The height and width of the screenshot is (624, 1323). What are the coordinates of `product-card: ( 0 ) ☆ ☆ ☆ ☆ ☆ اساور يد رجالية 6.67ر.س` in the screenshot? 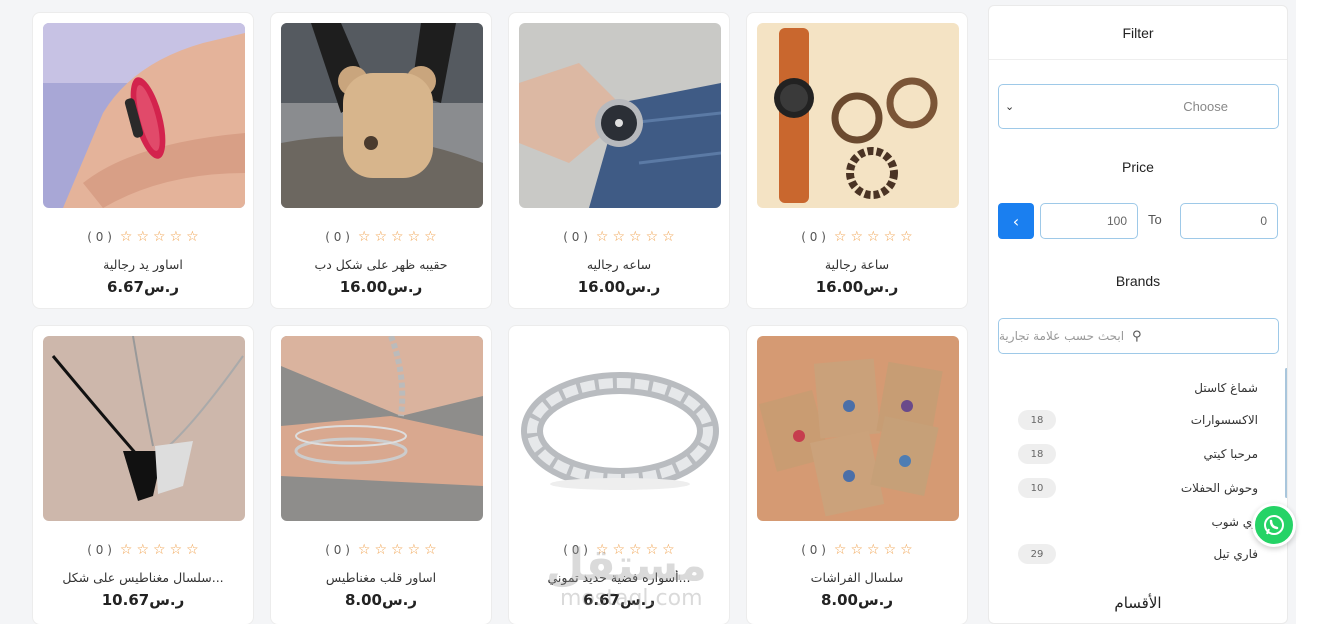 It's located at (143, 160).